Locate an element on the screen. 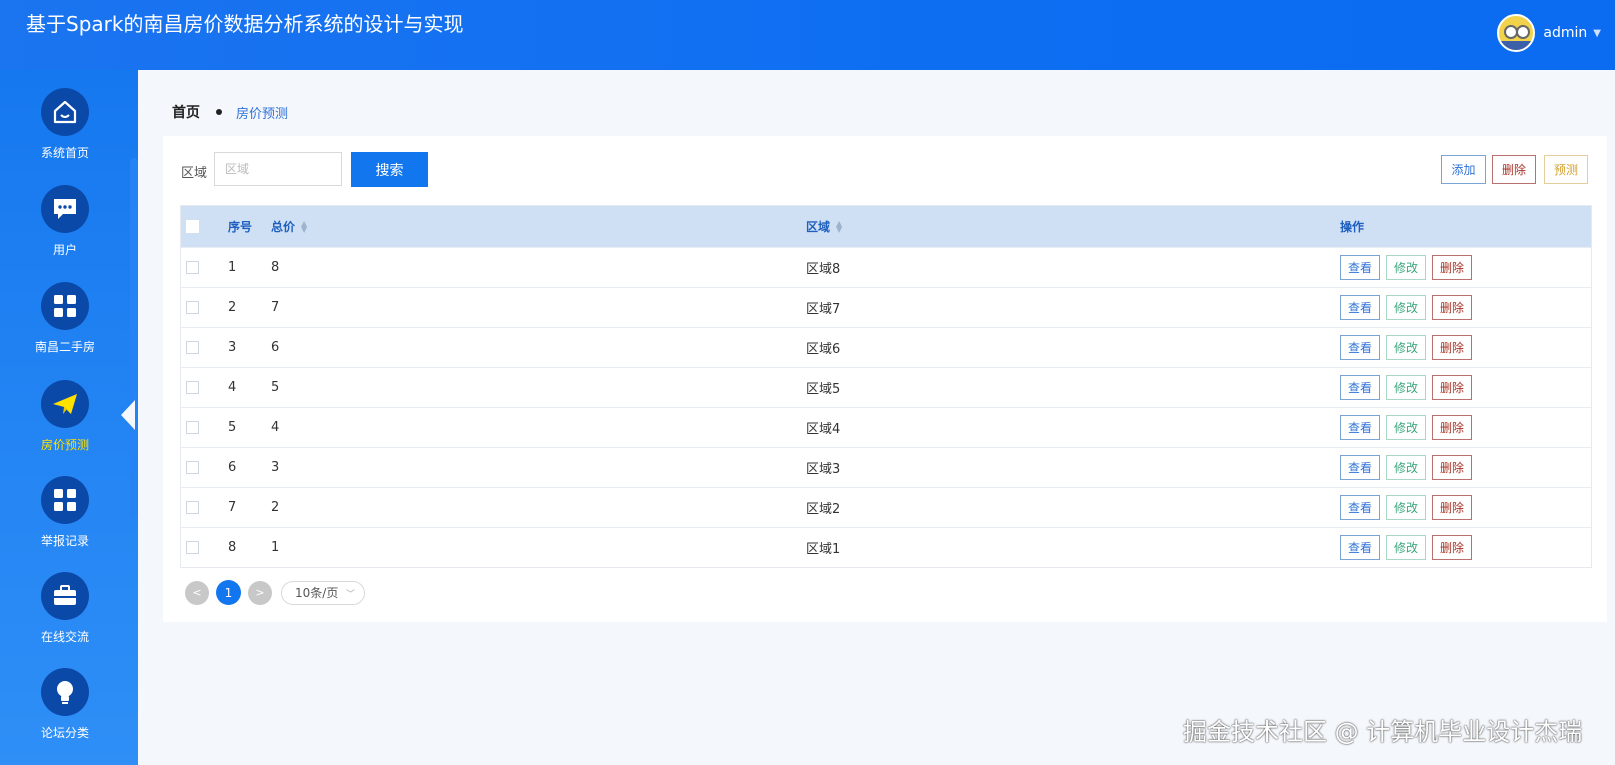 This screenshot has width=1615, height=765. cell-area: 区域2 is located at coordinates (823, 509).